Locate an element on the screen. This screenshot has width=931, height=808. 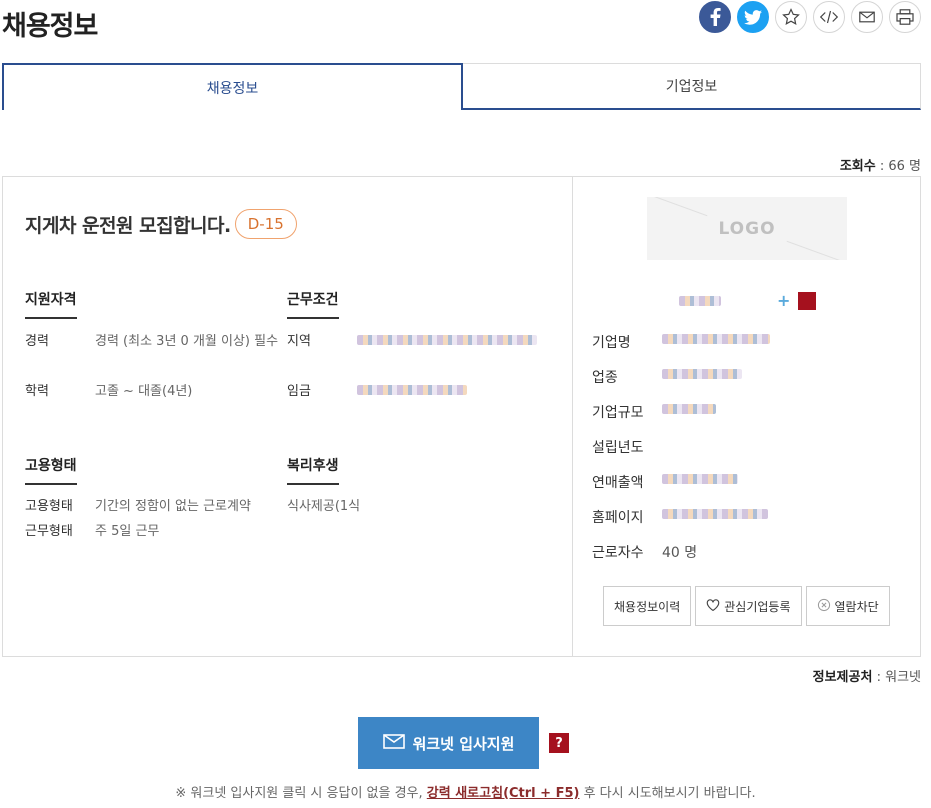
apply-button: 워크넷 입사지원 is located at coordinates (448, 743).